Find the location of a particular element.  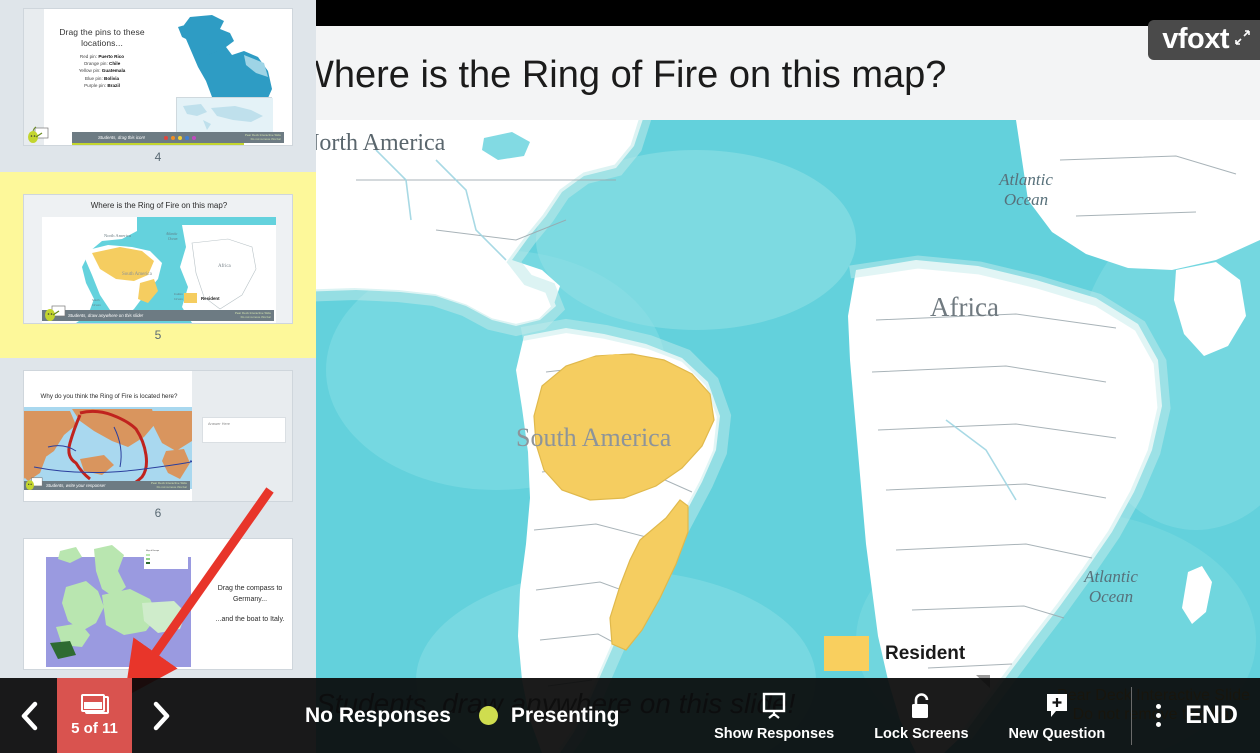

svg-text: Indian is located at coordinates (178, 294).